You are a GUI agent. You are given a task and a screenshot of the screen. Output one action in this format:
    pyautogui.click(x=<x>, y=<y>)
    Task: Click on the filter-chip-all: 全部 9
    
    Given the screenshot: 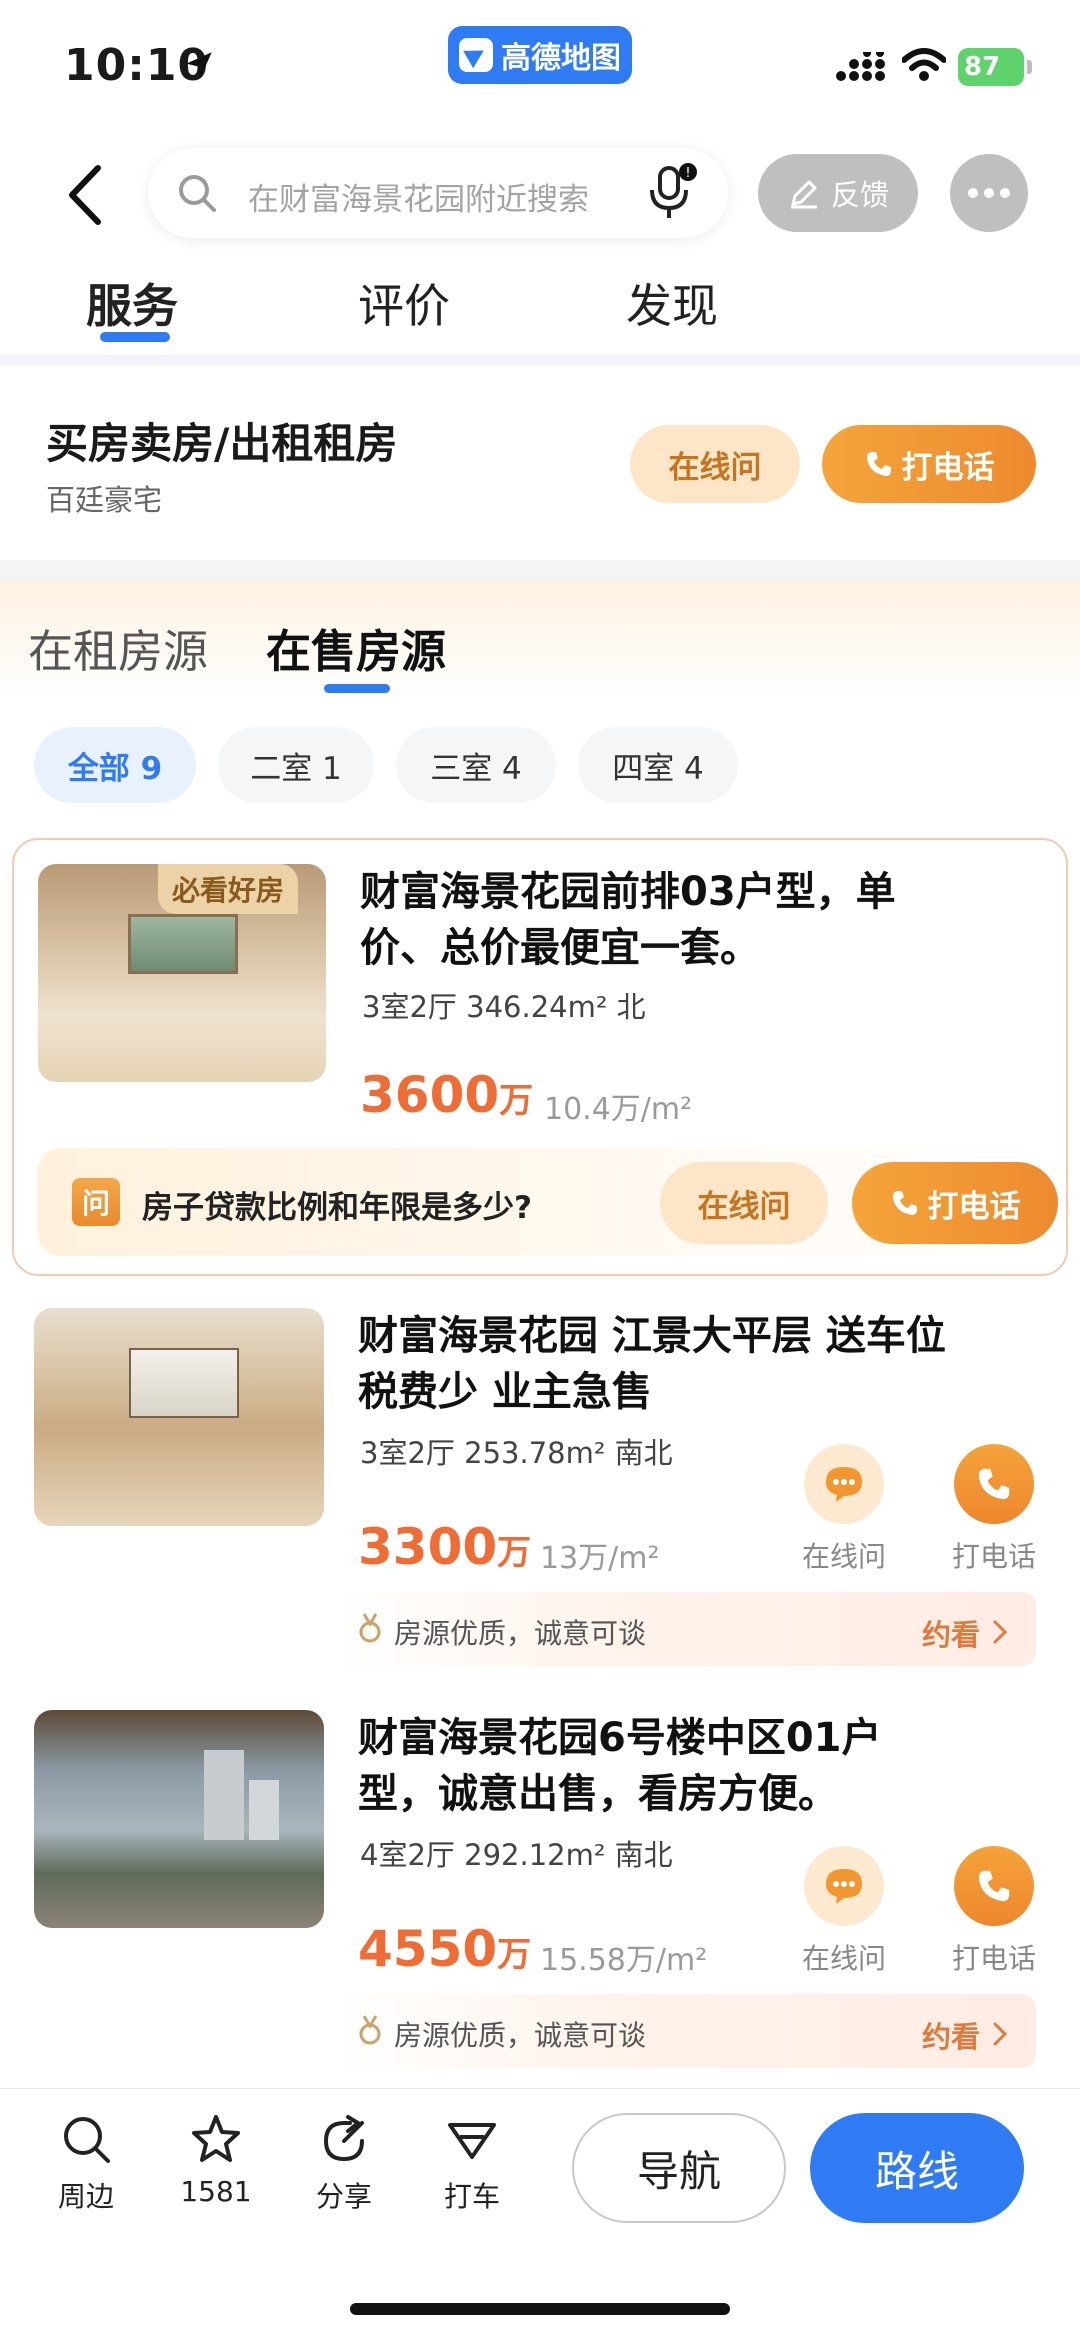 What is the action you would take?
    pyautogui.click(x=115, y=765)
    